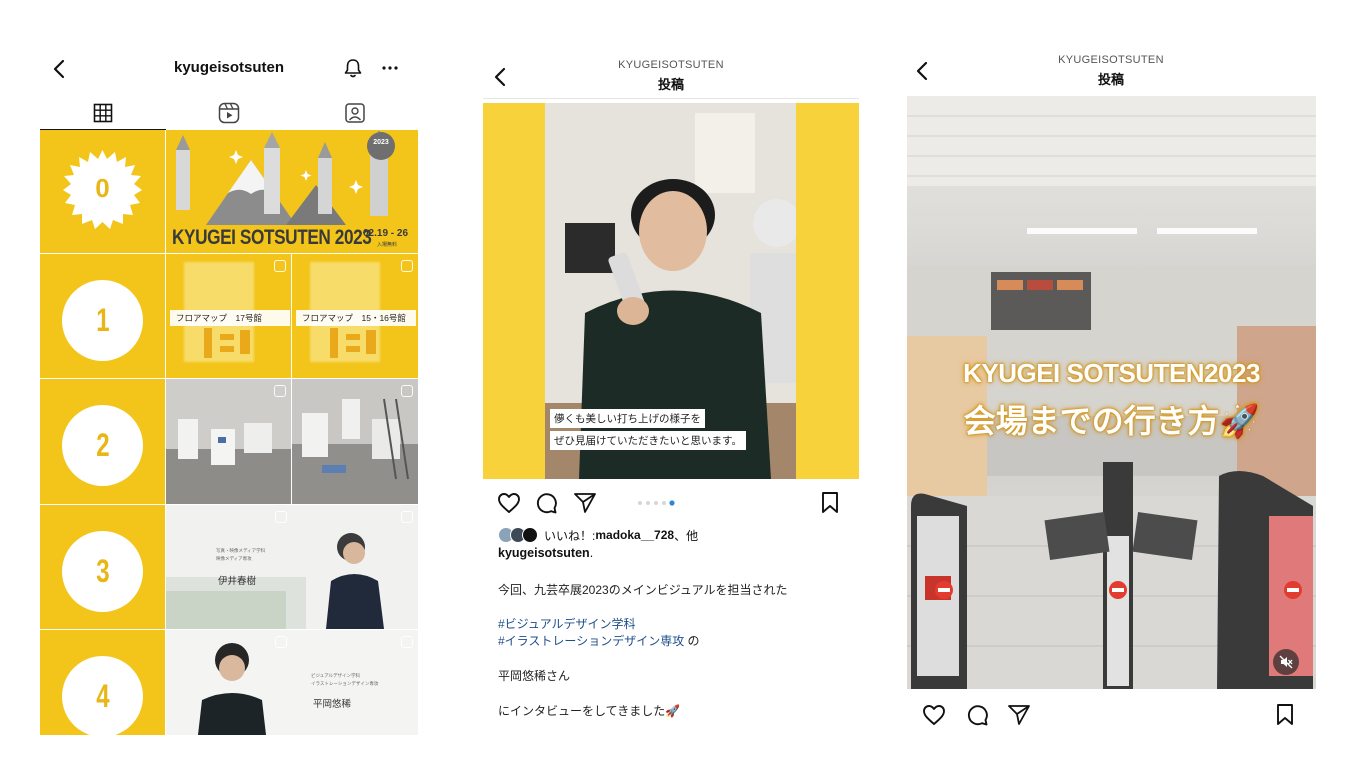 This screenshot has width=1366, height=768. I want to click on post-actions, so click(671, 504).